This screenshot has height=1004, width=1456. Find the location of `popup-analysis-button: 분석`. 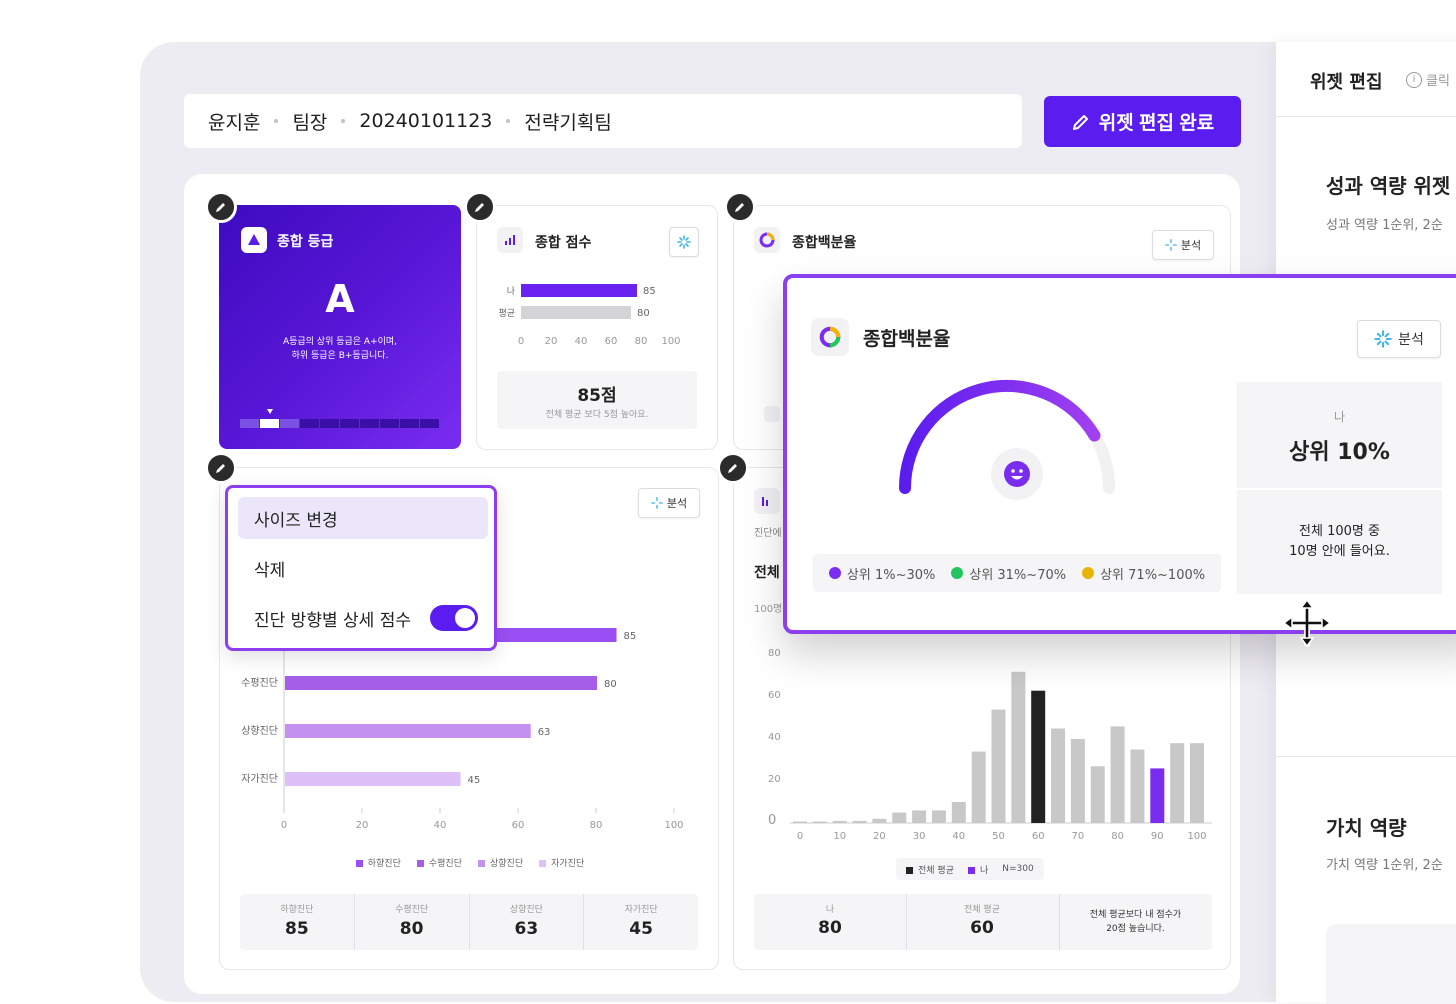

popup-analysis-button: 분석 is located at coordinates (1399, 339).